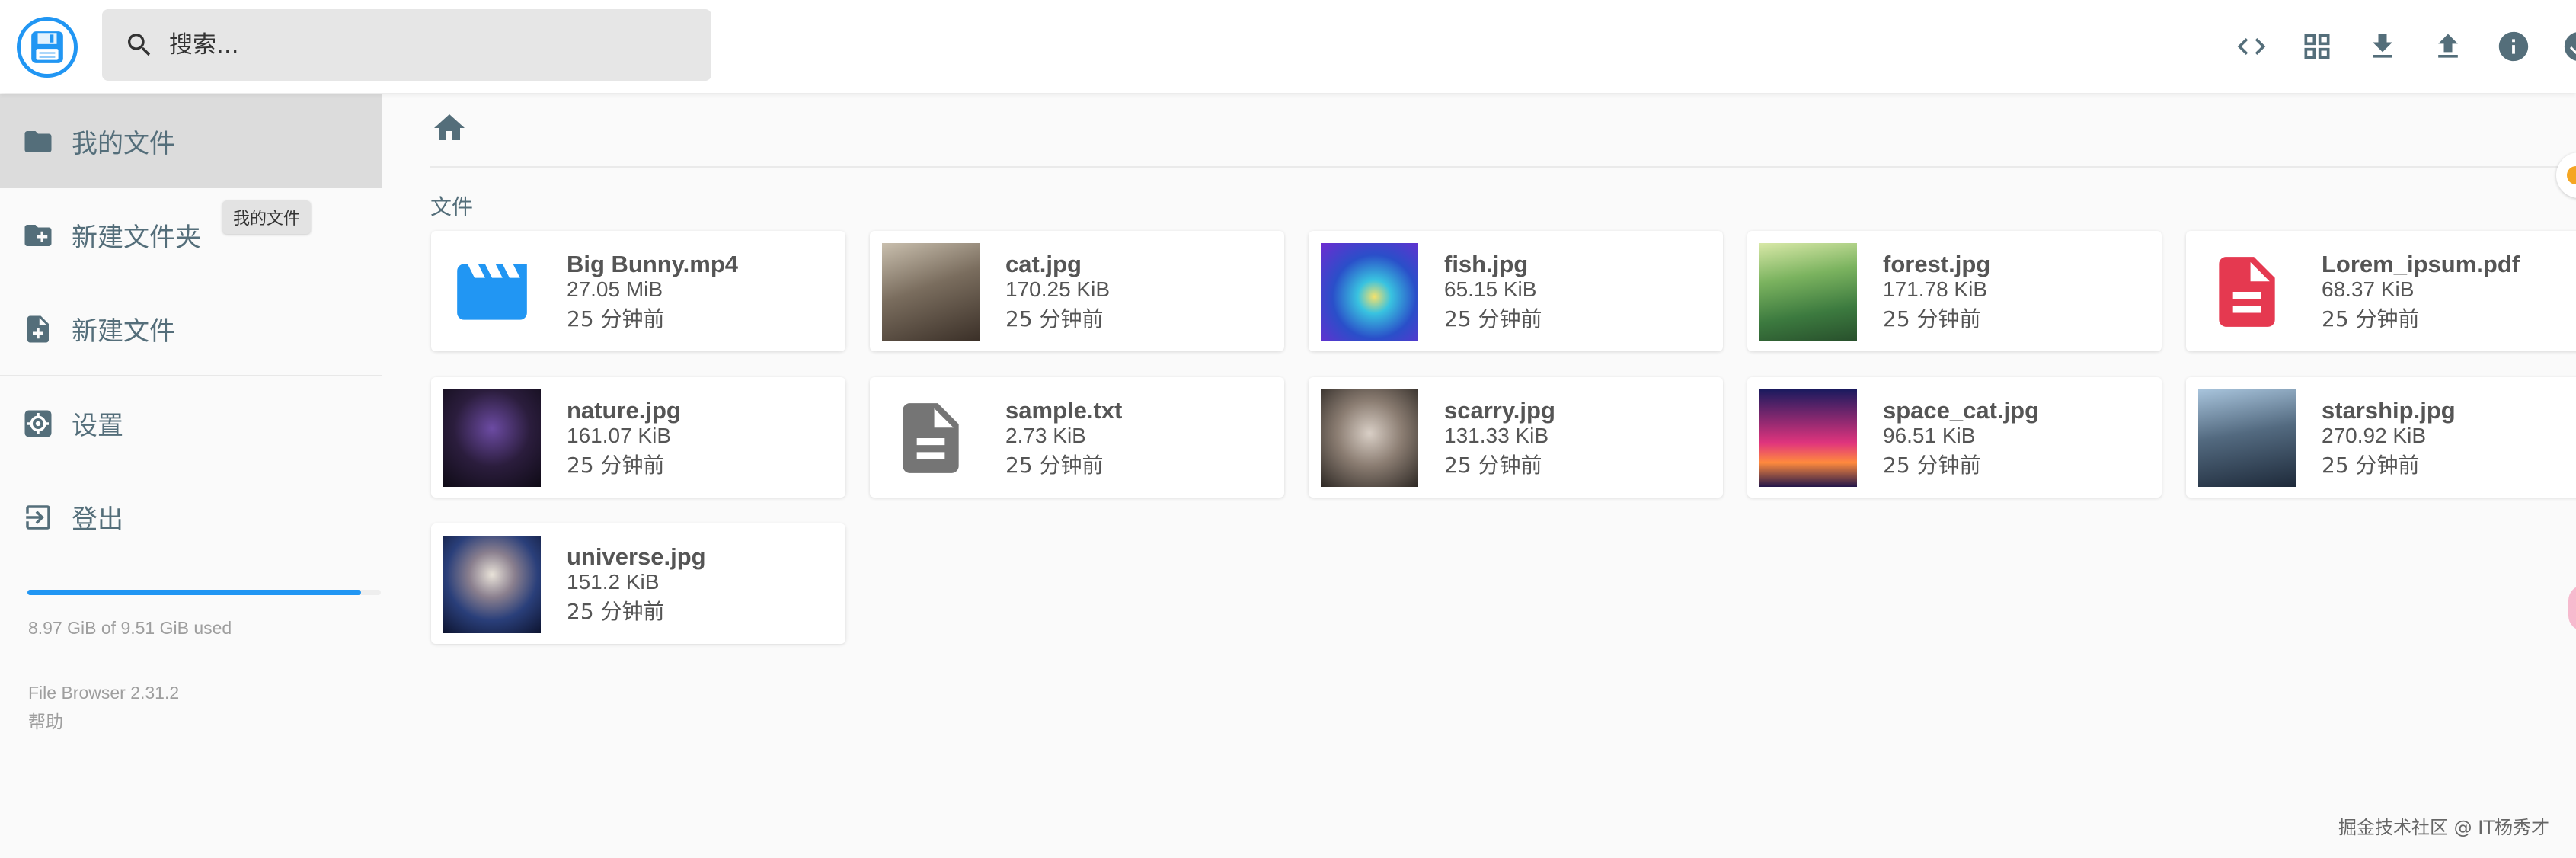 Image resolution: width=2576 pixels, height=858 pixels. Describe the element at coordinates (1929, 436) in the screenshot. I see `file-size: 96.51 KiB` at that location.